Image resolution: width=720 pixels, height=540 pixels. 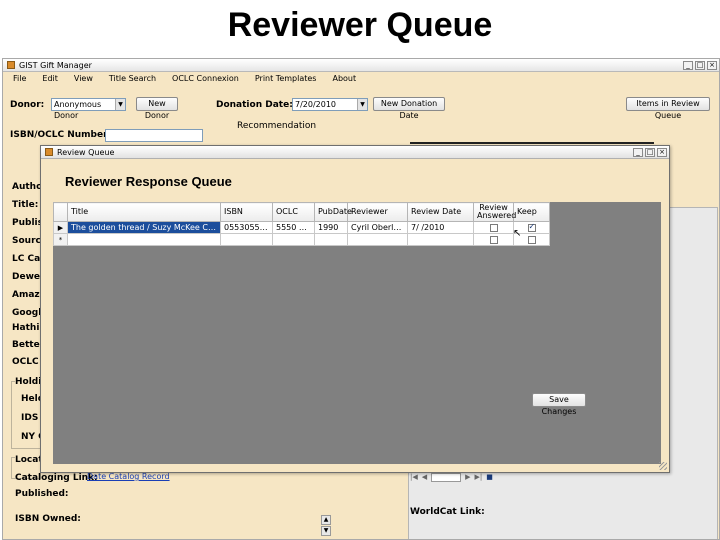 What do you see at coordinates (293, 212) in the screenshot?
I see `column-header-oclc: OCLC` at bounding box center [293, 212].